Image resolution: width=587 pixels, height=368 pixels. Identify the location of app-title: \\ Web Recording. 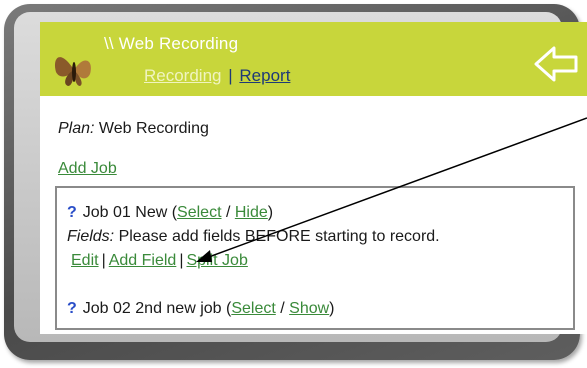
(171, 43).